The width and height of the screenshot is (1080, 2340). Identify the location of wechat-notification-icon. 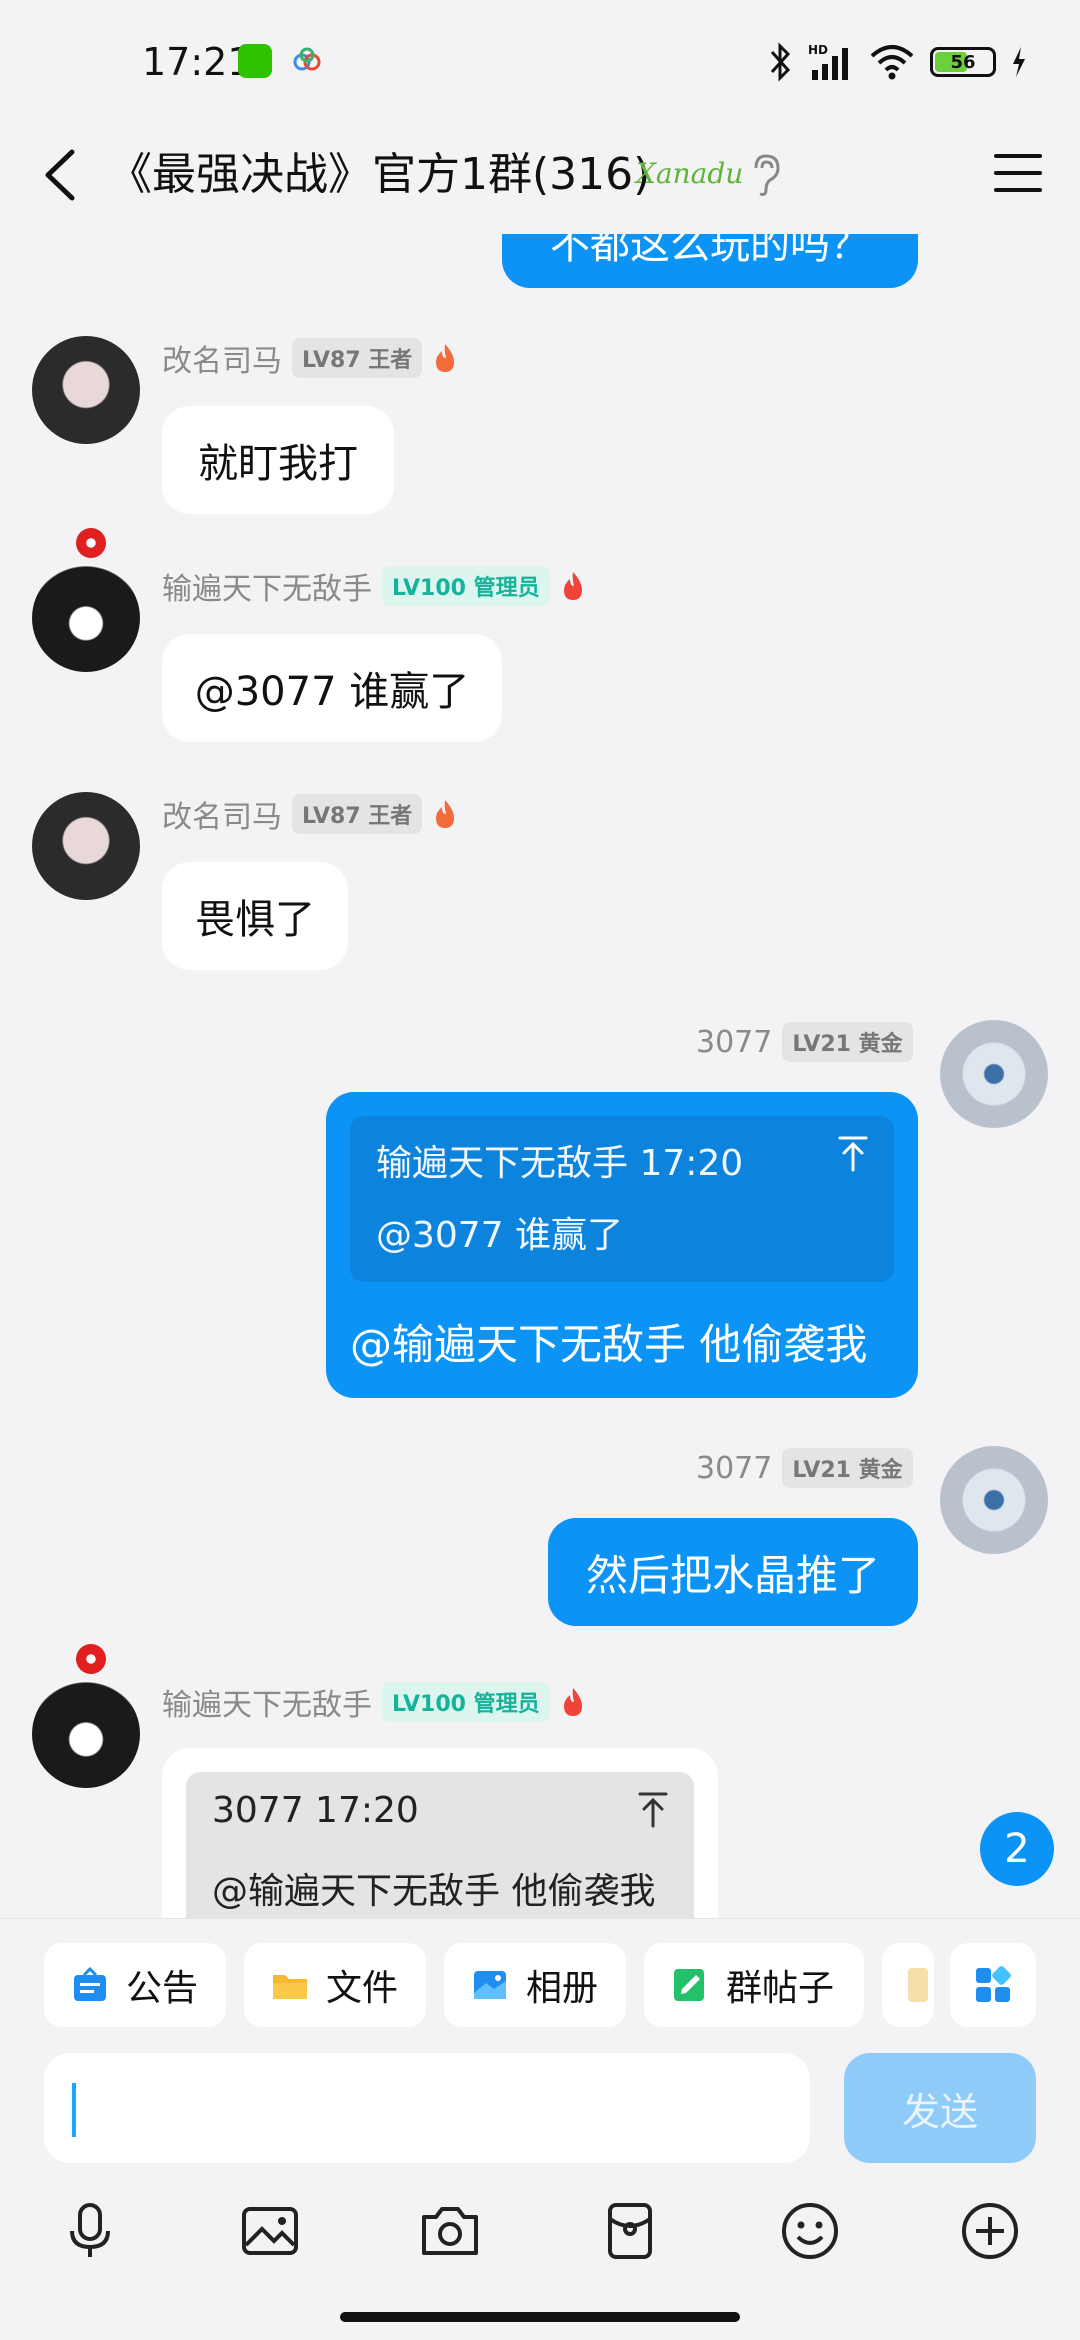
(255, 61).